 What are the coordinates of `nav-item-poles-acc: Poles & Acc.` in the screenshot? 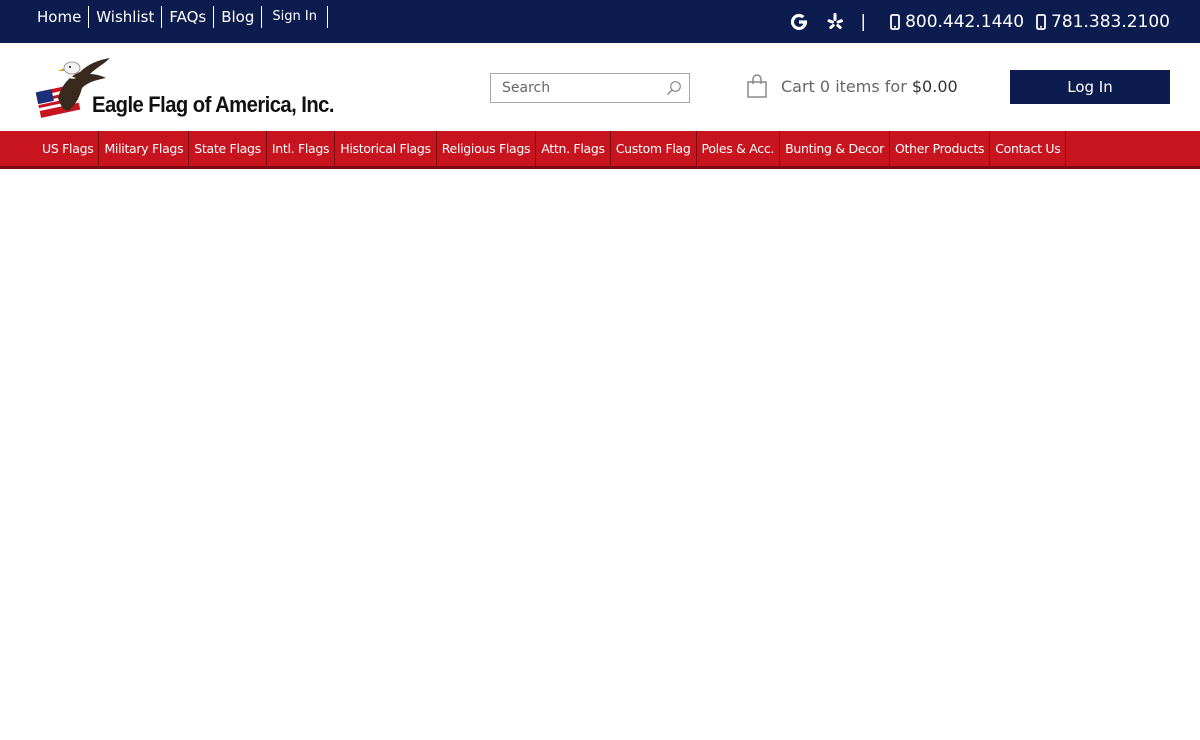 It's located at (739, 148).